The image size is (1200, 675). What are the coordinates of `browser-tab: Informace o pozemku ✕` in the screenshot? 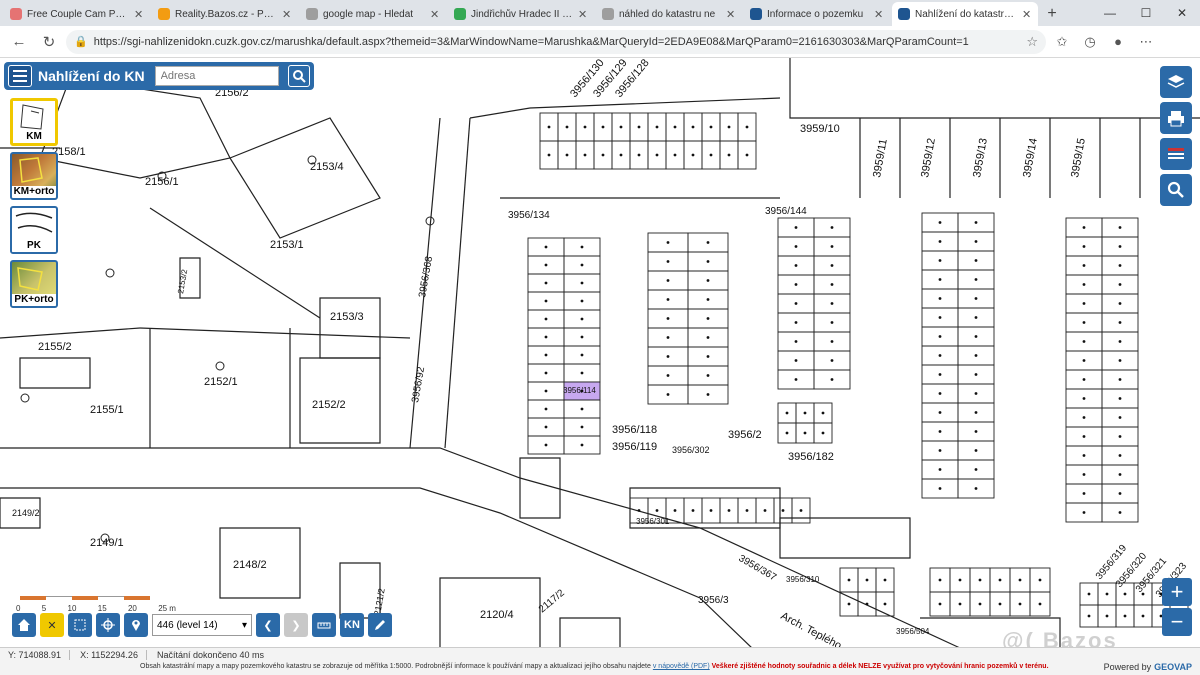 It's located at (817, 14).